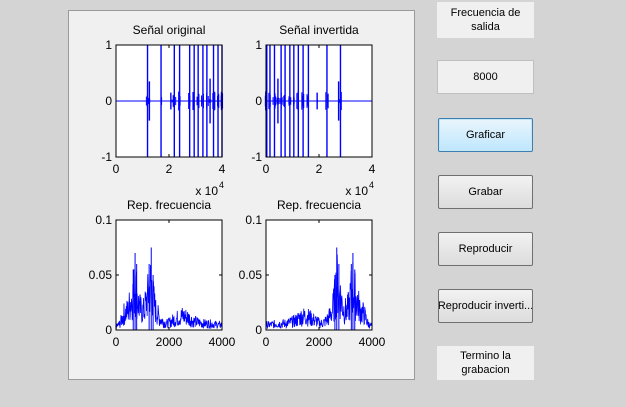  Describe the element at coordinates (485, 192) in the screenshot. I see `grabar-button: Grabar` at that location.